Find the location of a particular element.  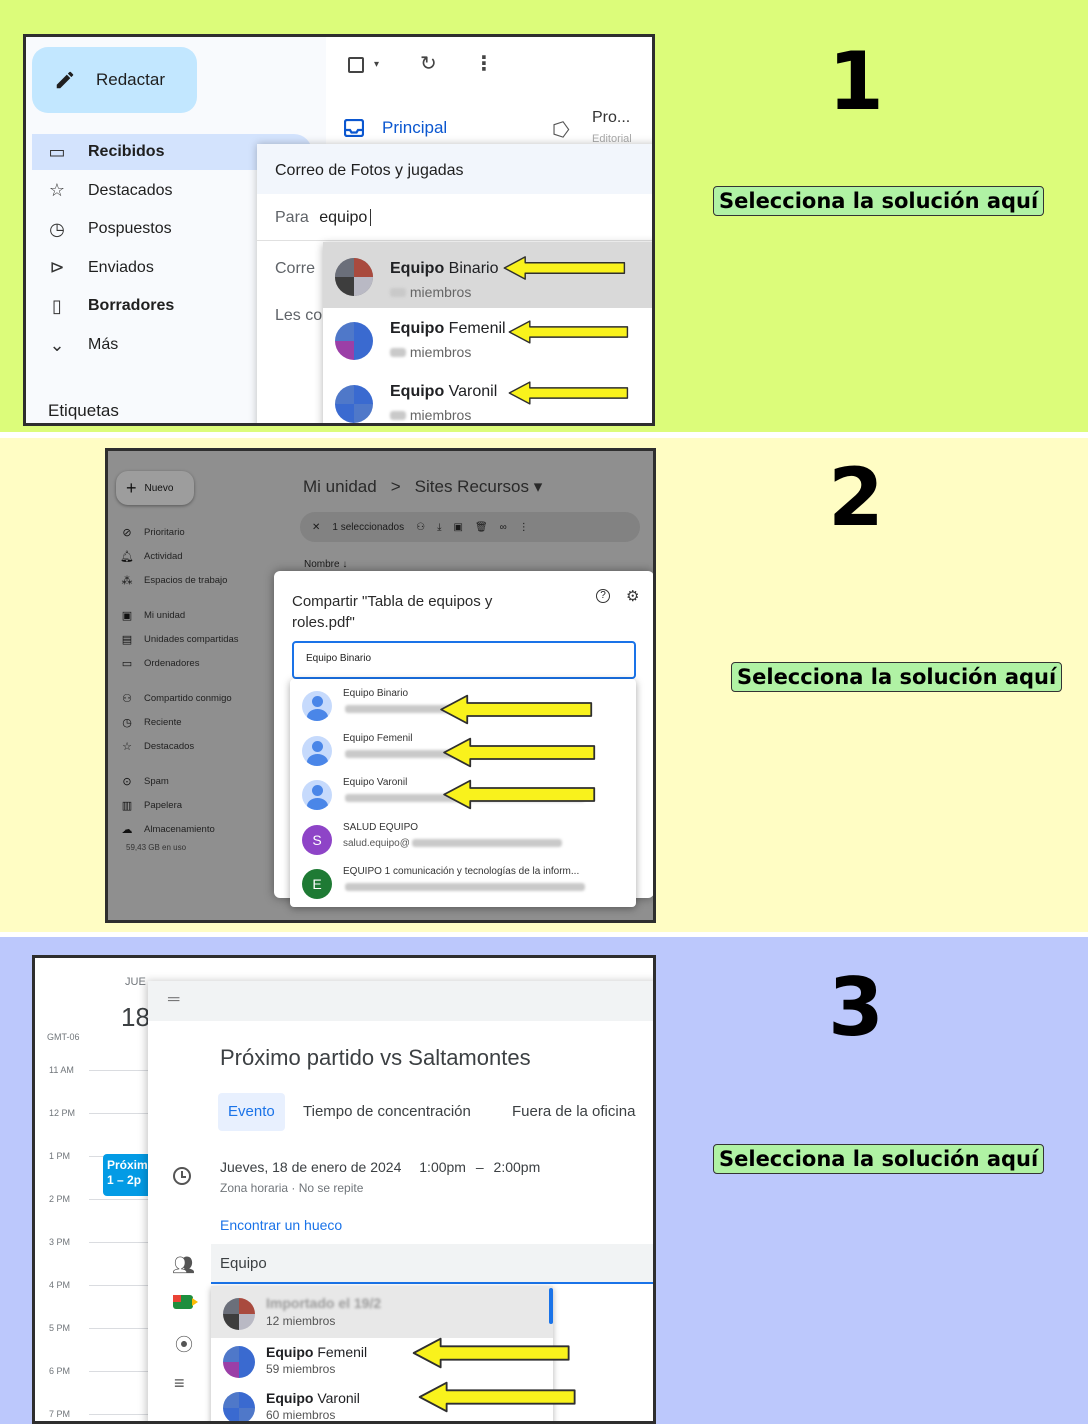

hour-label: 4 PM is located at coordinates (60, 1285).